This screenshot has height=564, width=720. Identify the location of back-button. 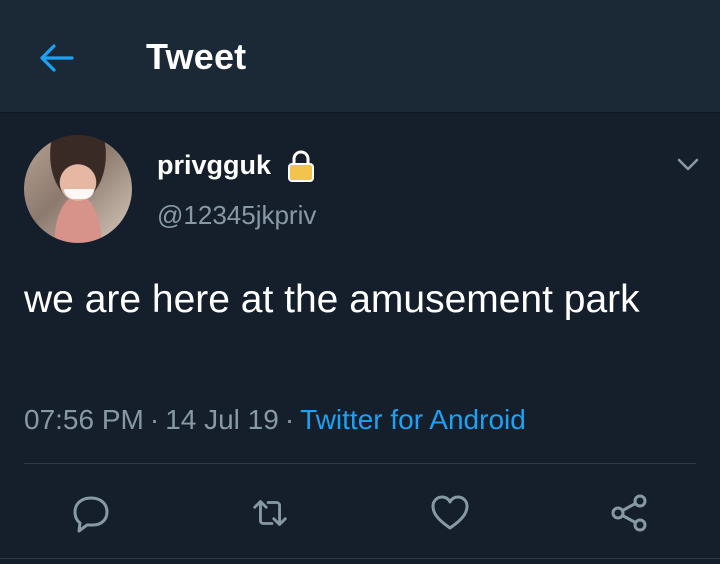
(56, 58).